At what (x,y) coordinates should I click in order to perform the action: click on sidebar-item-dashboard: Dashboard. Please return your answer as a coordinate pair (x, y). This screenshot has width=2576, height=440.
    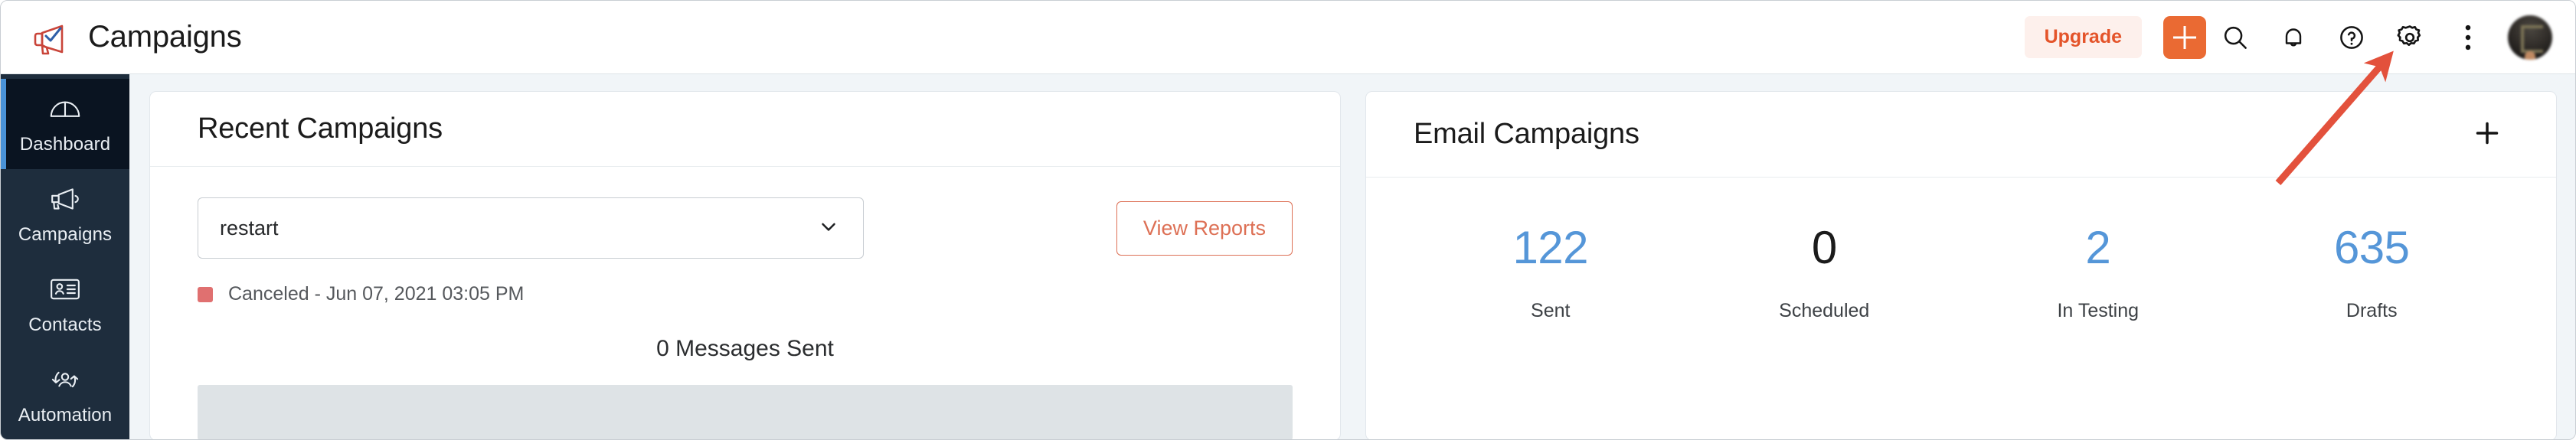
    Looking at the image, I should click on (65, 124).